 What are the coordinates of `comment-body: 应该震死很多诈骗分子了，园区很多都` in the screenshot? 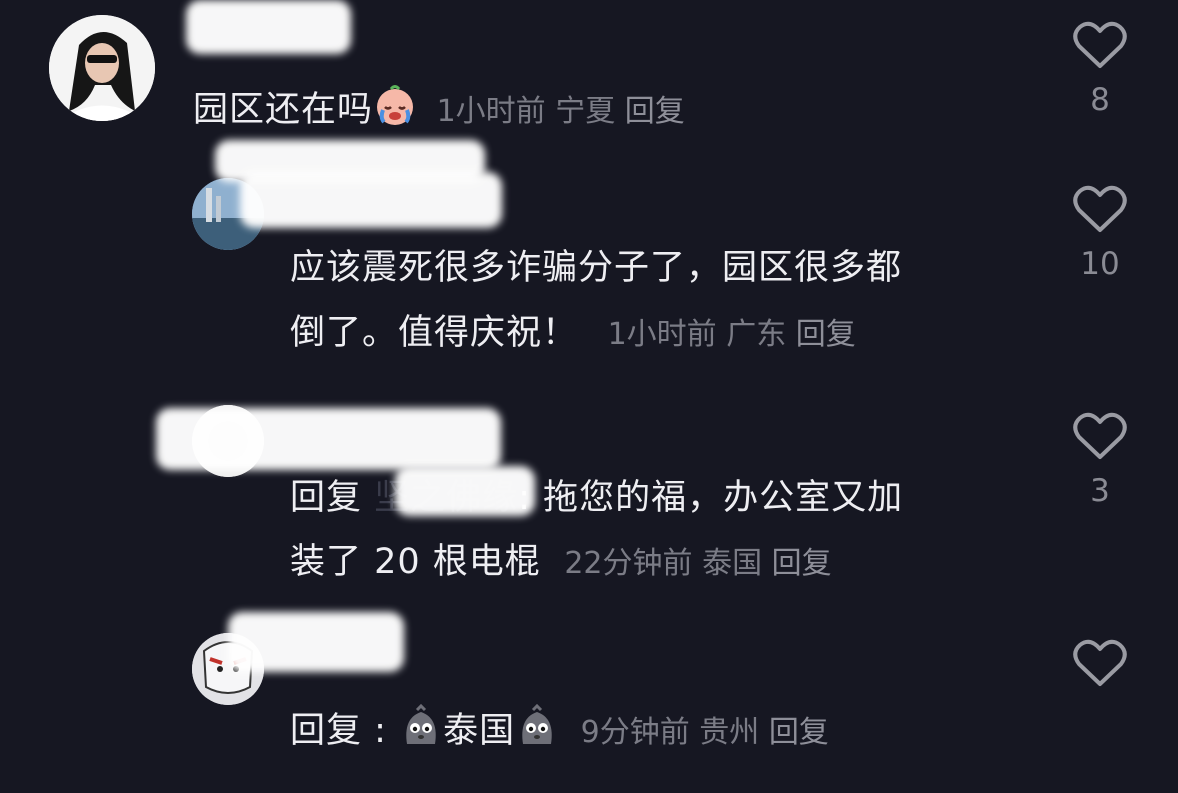 It's located at (596, 269).